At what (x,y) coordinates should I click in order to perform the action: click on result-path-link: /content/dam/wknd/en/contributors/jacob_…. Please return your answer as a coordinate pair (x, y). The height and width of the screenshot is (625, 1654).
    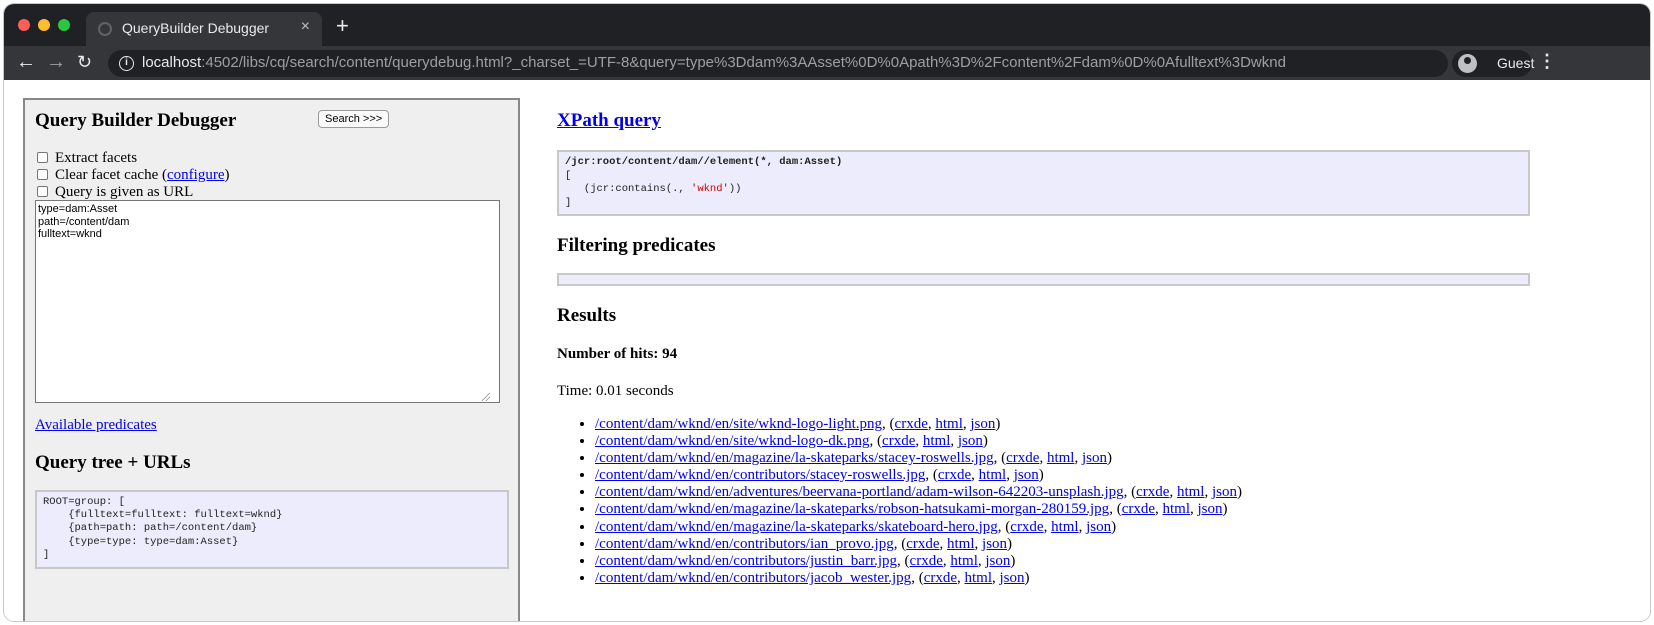
    Looking at the image, I should click on (753, 578).